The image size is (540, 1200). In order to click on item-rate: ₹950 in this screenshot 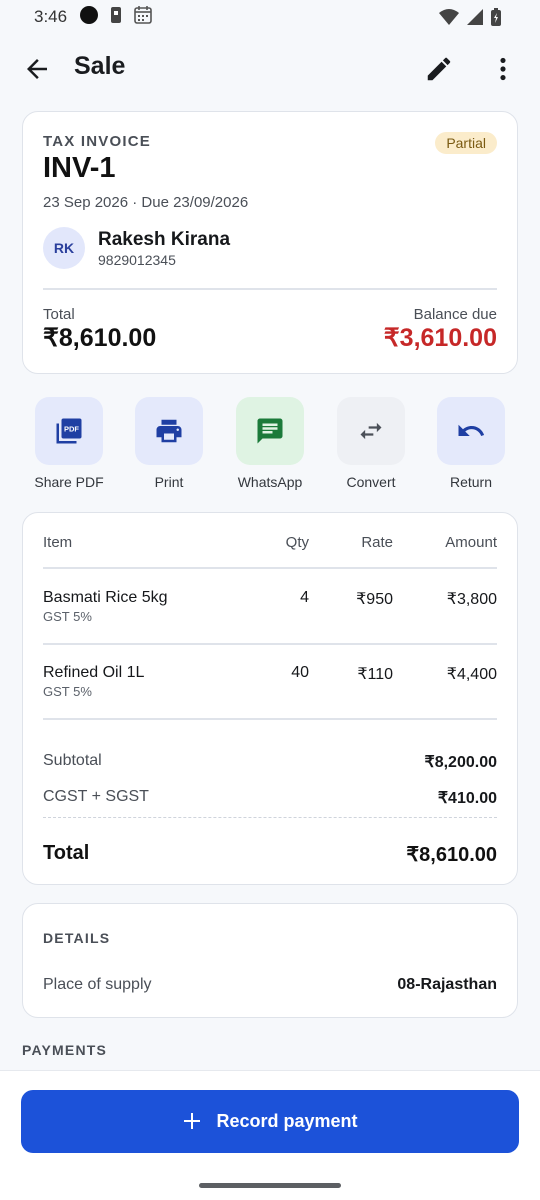, I will do `click(374, 599)`.